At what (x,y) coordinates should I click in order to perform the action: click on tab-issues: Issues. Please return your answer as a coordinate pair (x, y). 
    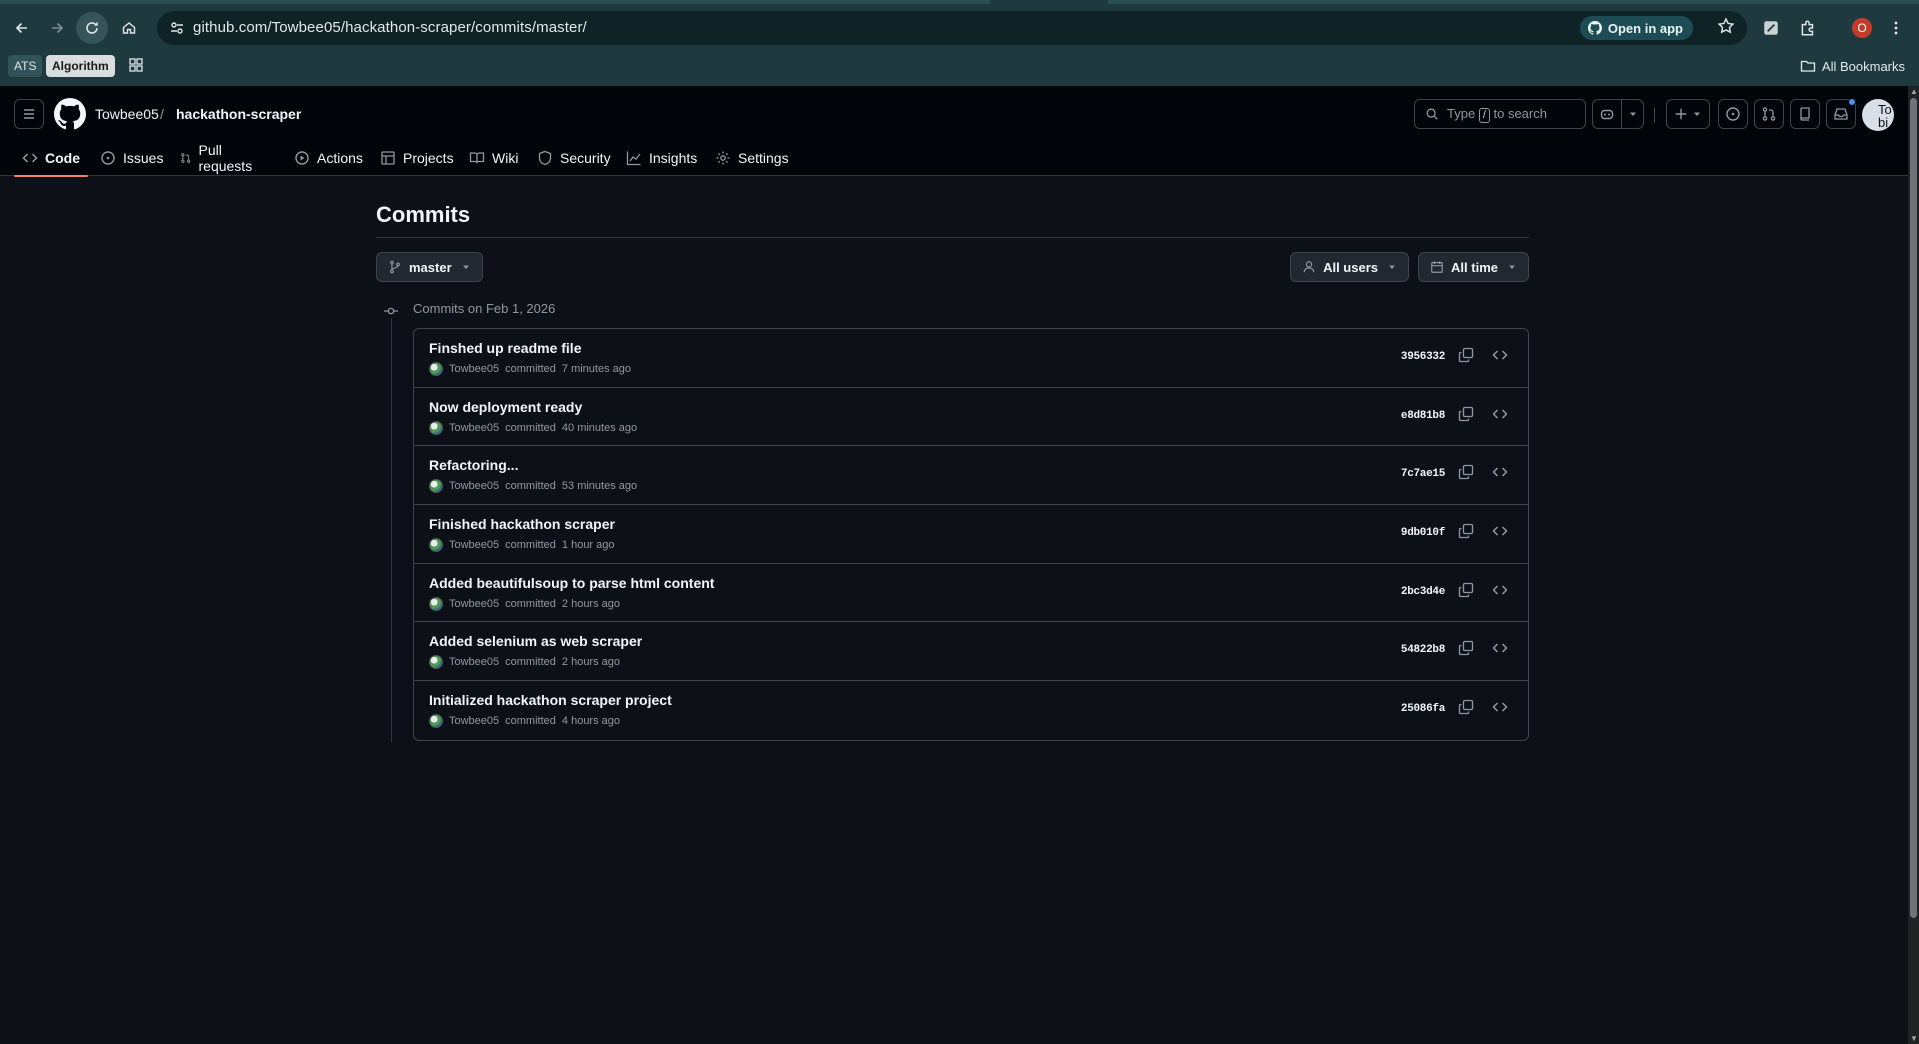
    Looking at the image, I should click on (131, 158).